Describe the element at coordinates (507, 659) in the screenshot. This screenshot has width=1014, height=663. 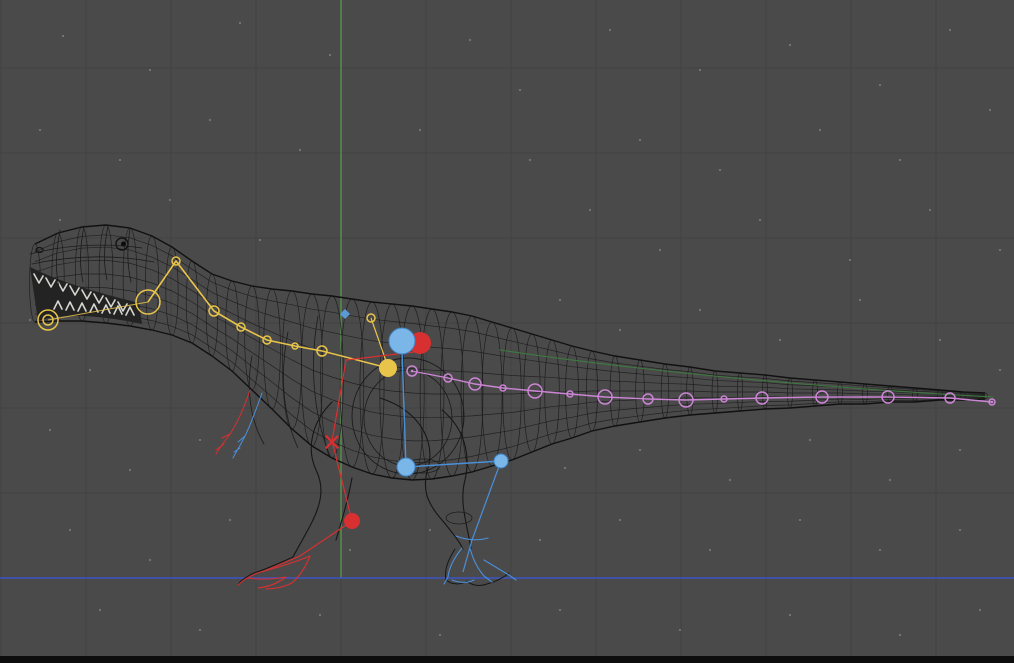
I see `bottom-bar` at that location.